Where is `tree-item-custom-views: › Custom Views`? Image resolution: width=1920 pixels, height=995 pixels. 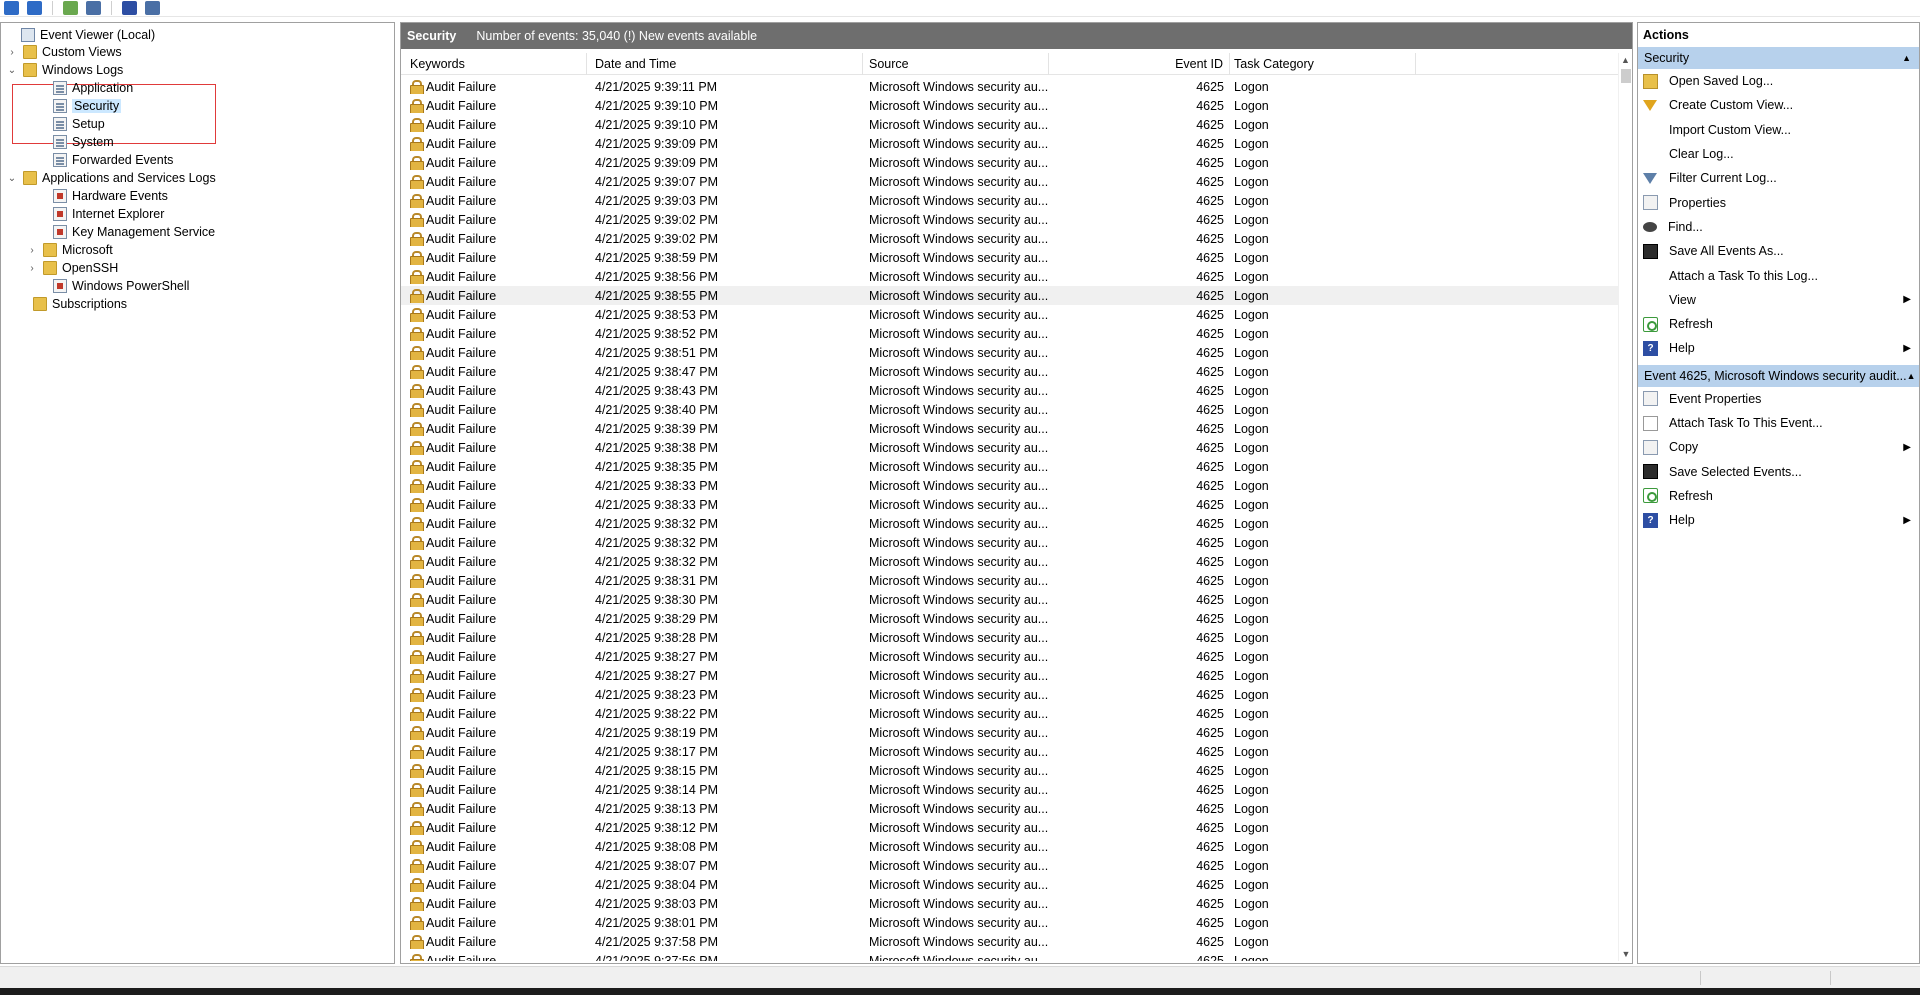
tree-item-custom-views: › Custom Views is located at coordinates (64, 52).